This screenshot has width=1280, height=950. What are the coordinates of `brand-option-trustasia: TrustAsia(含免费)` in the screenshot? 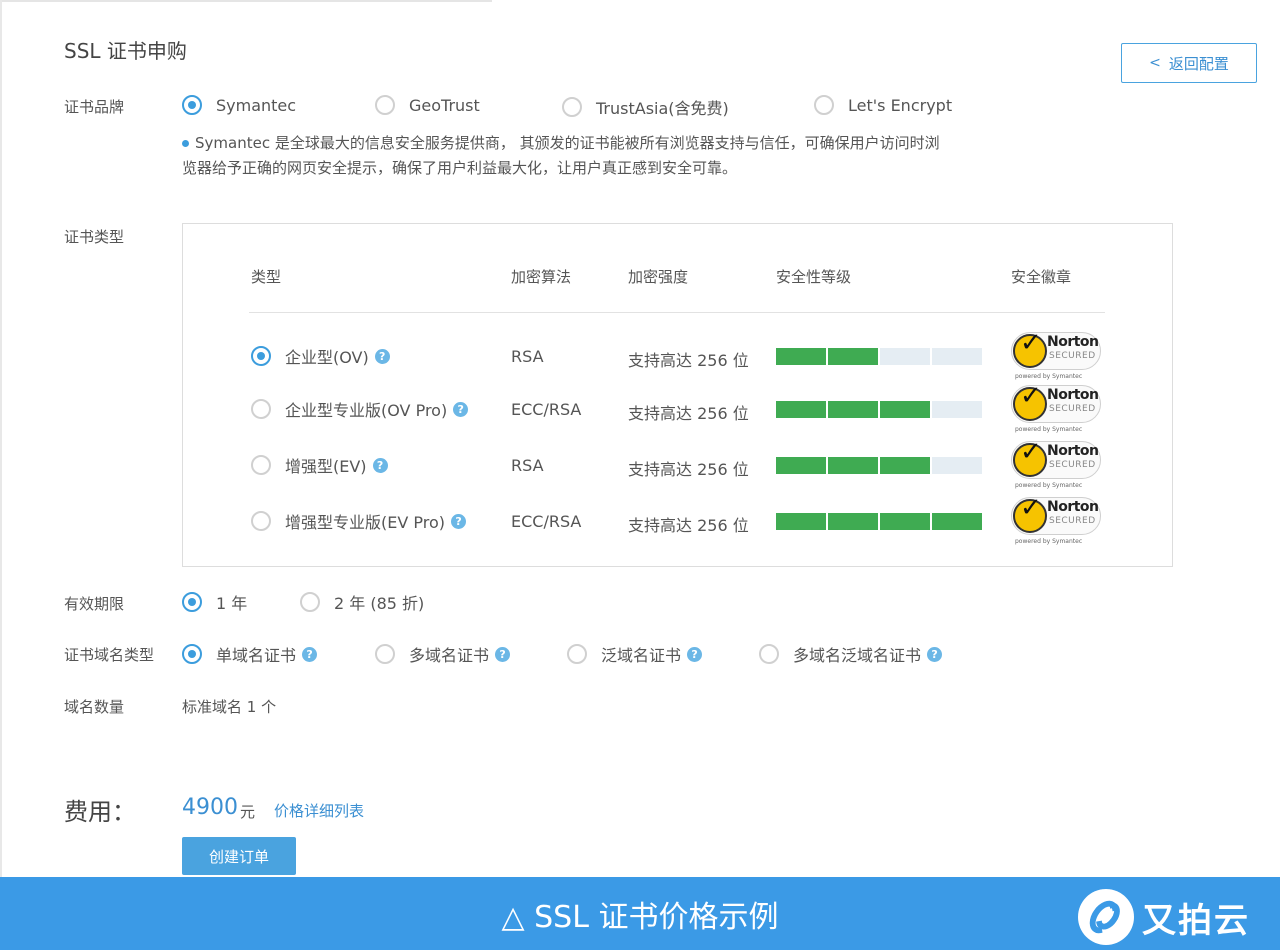 It's located at (645, 107).